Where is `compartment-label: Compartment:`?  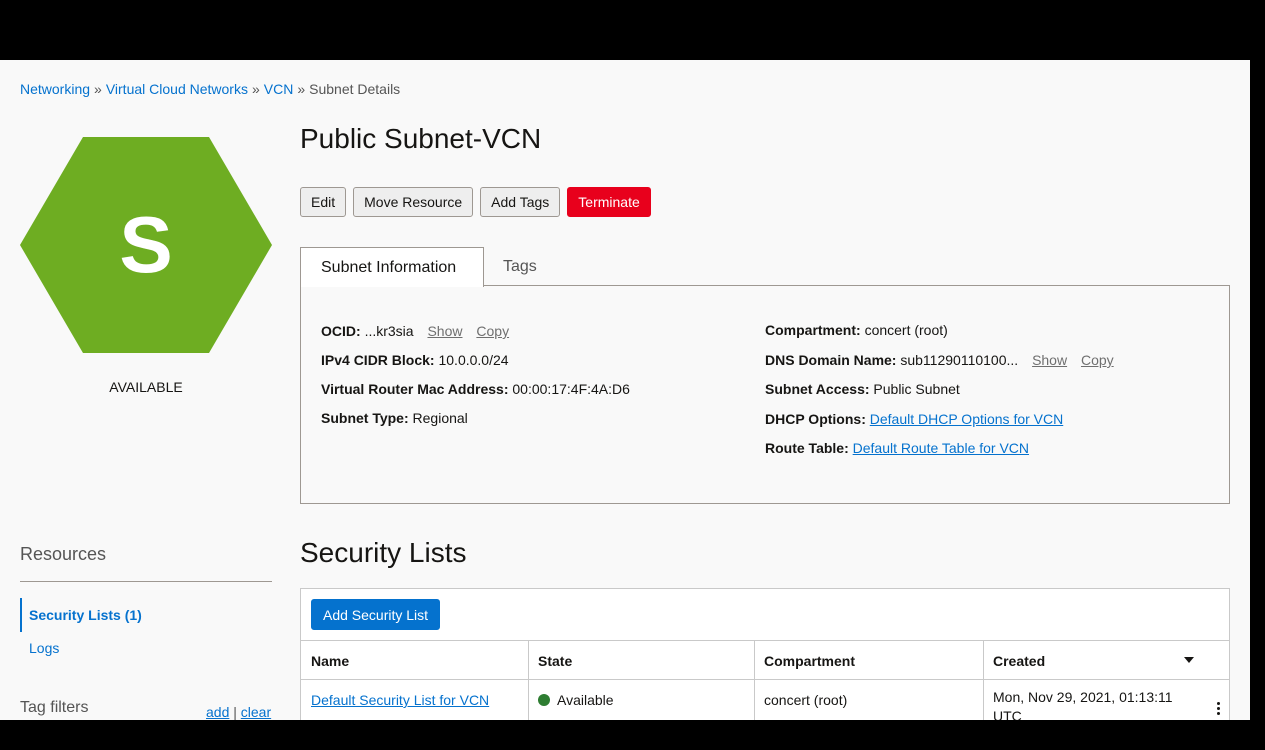
compartment-label: Compartment: is located at coordinates (813, 330).